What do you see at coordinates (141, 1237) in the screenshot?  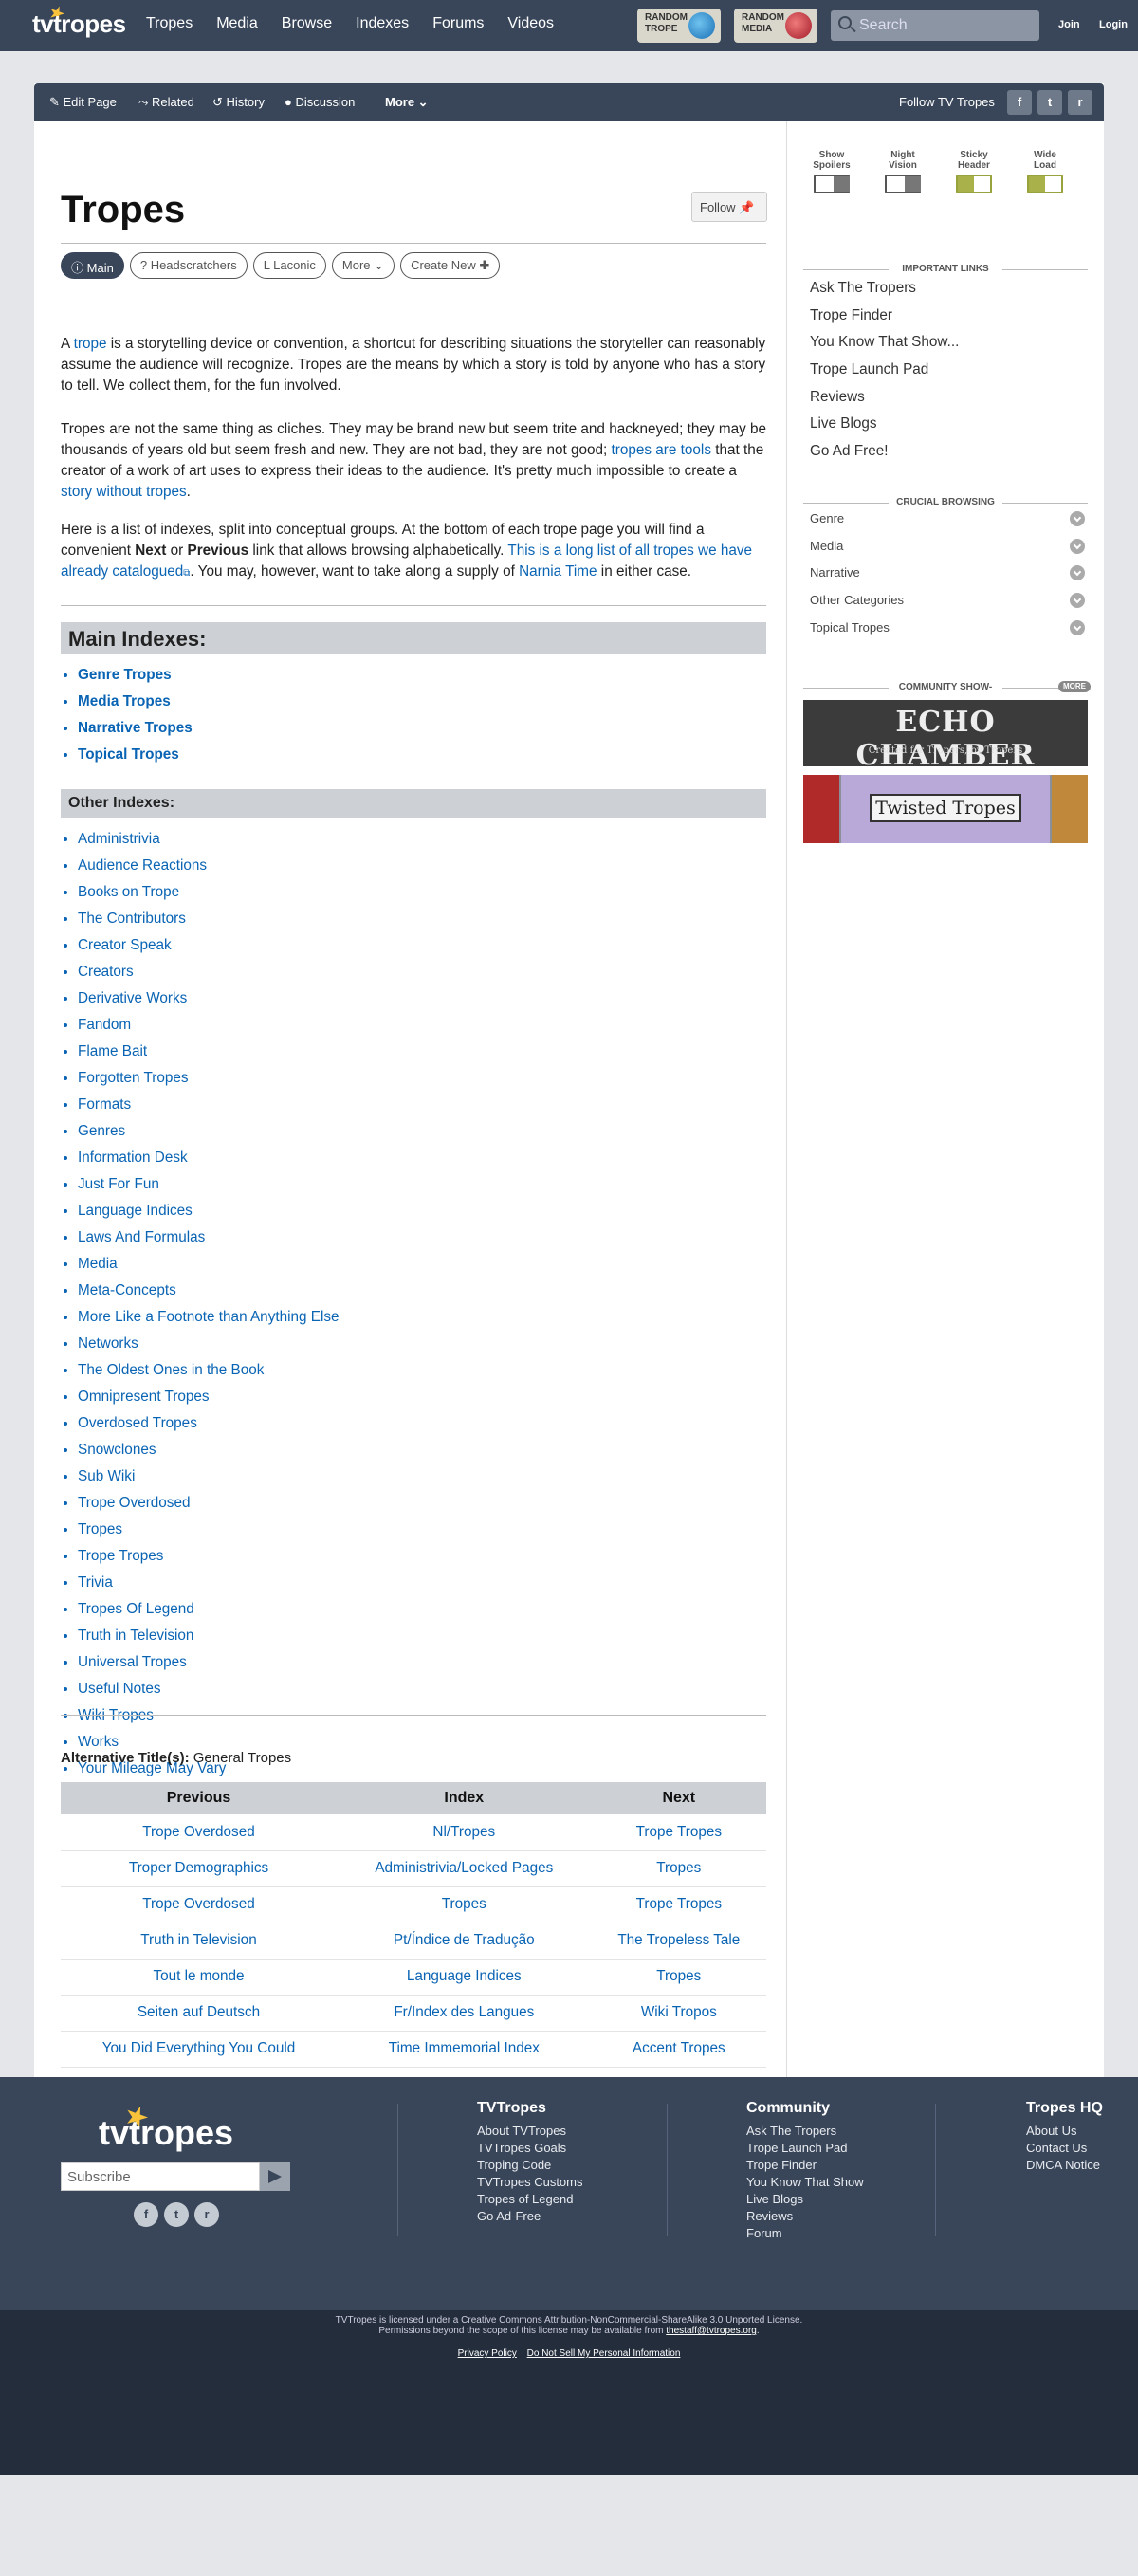 I see `index-link-laws-and-formulas: Laws And Formulas` at bounding box center [141, 1237].